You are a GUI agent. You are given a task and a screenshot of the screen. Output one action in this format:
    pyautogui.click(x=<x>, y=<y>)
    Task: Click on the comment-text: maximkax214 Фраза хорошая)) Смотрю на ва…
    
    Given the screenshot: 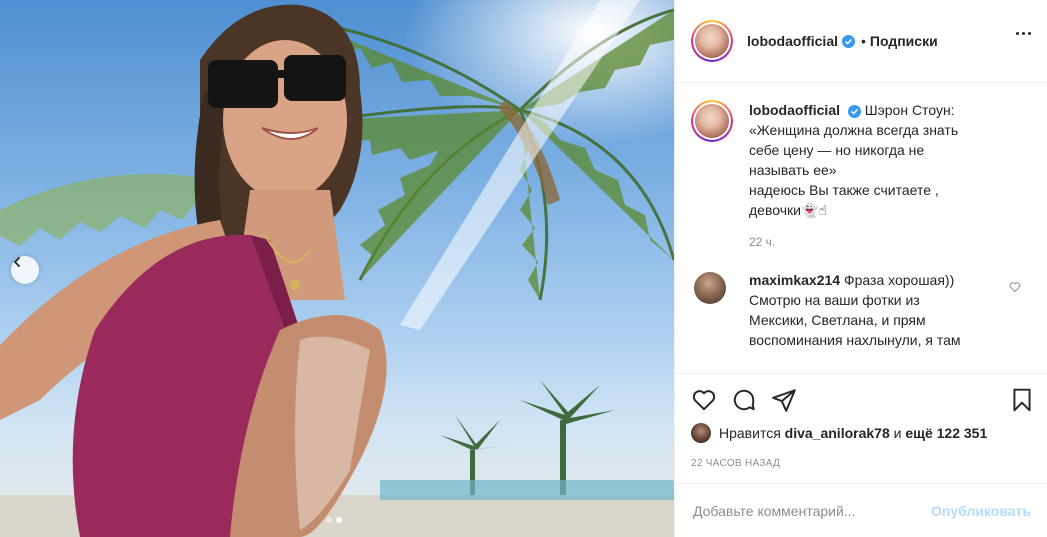 What is the action you would take?
    pyautogui.click(x=867, y=310)
    